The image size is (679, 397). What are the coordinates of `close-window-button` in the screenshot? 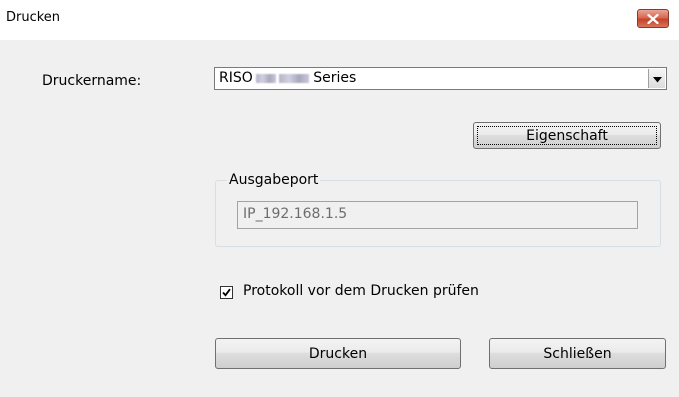 It's located at (653, 18).